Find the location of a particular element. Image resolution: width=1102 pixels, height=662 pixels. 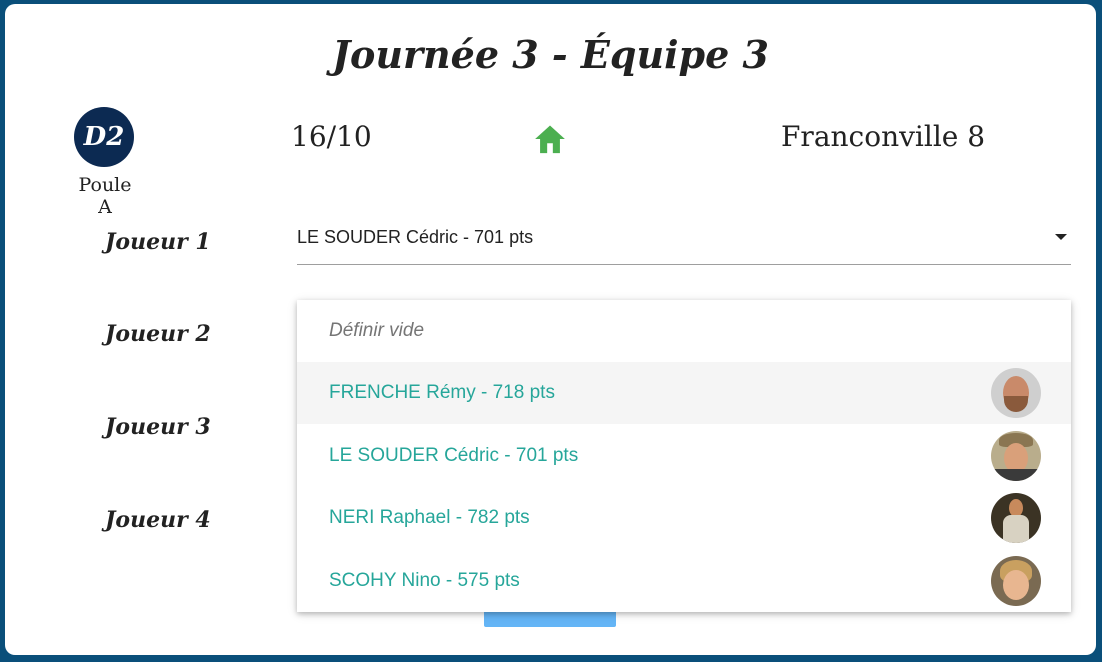

poule-label: Poule A is located at coordinates (105, 196).